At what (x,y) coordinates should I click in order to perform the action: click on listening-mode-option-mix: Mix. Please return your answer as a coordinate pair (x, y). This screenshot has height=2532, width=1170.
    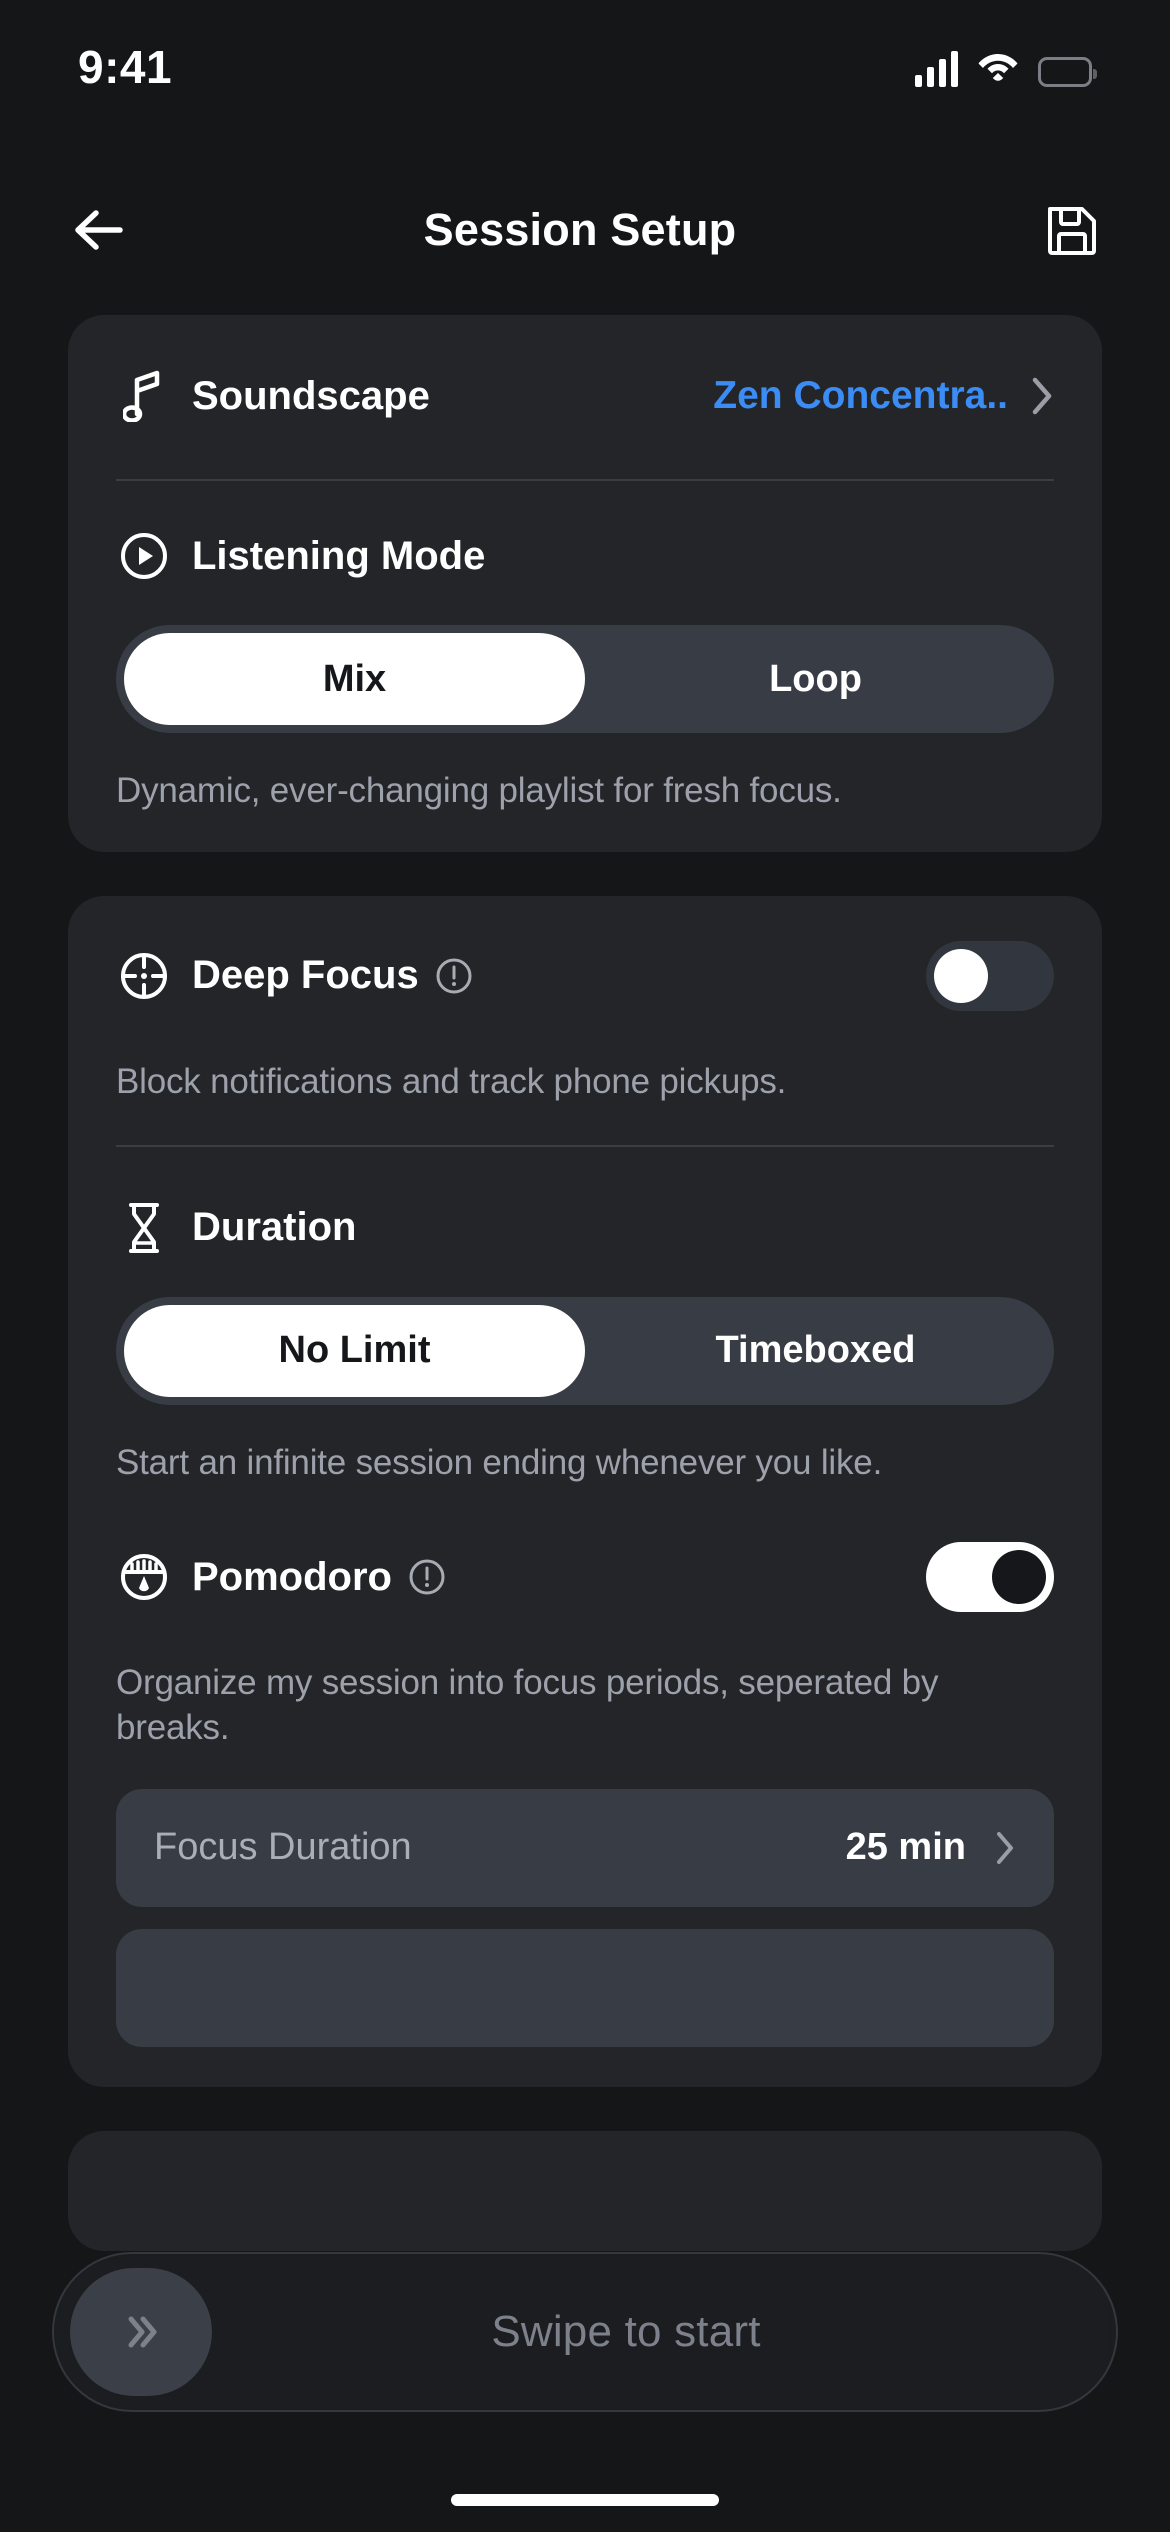
    Looking at the image, I should click on (354, 679).